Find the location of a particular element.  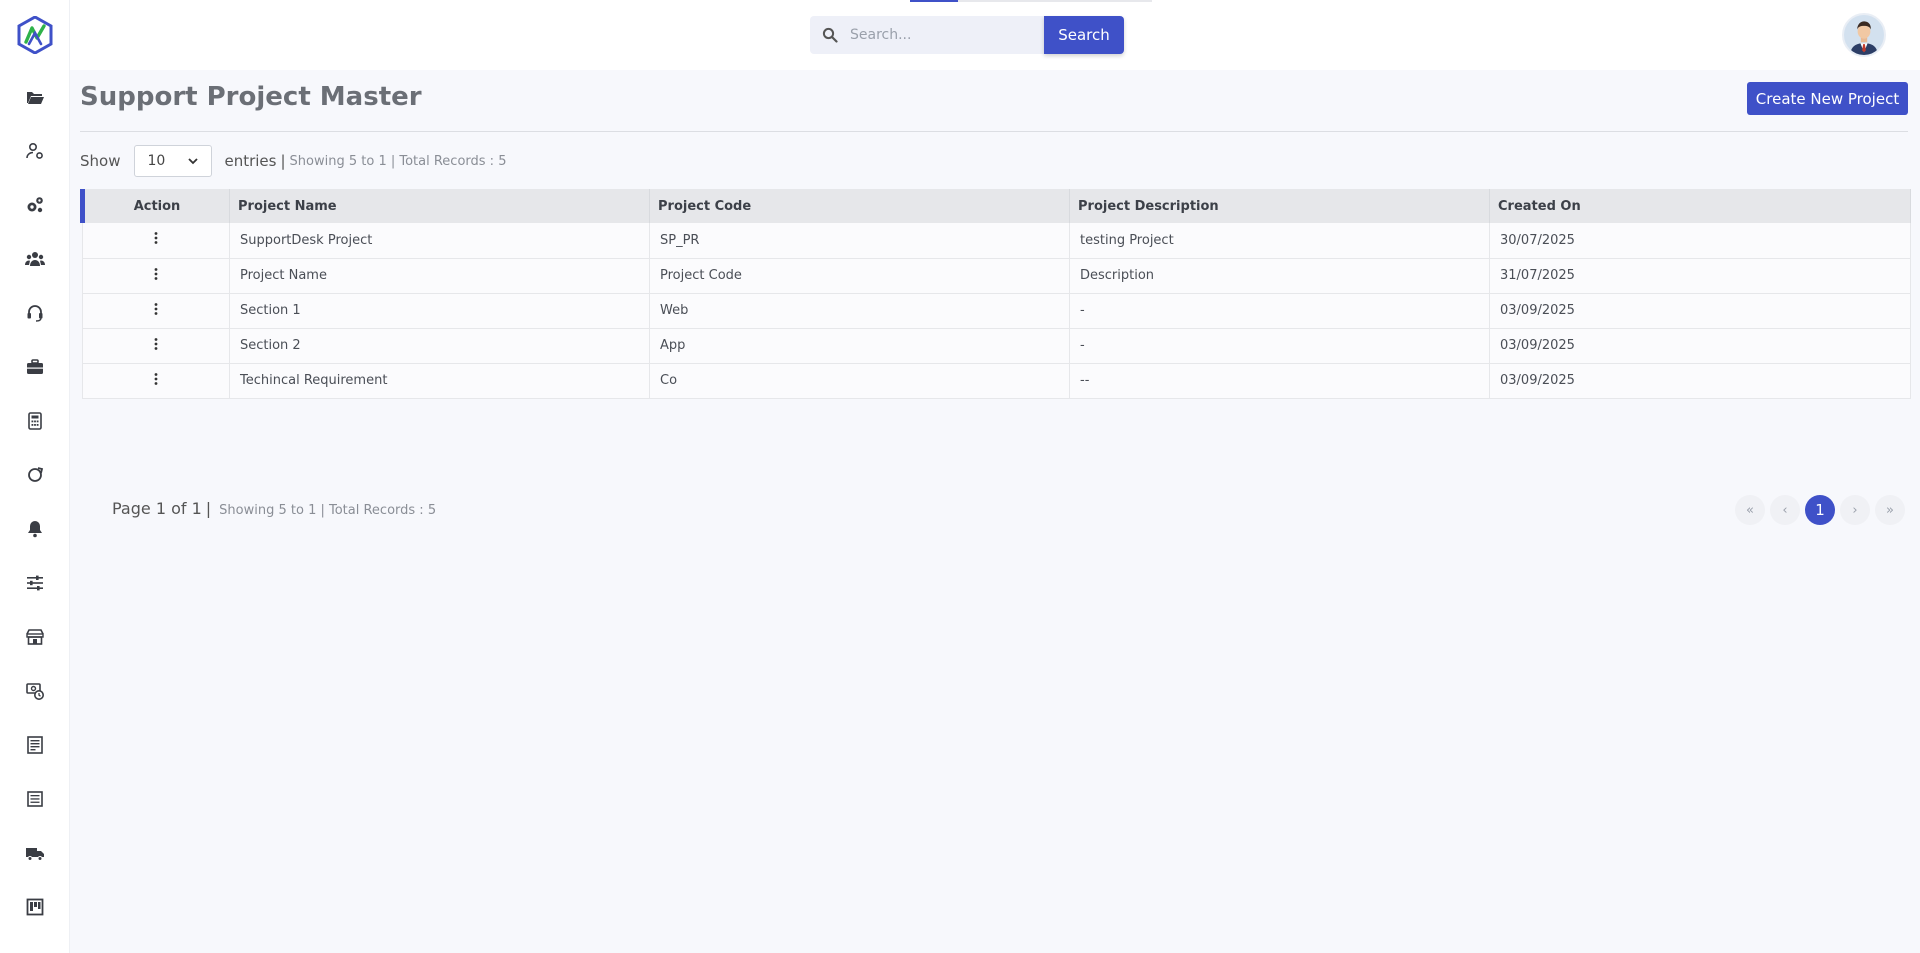

column-header-project-code: Project Code is located at coordinates (859, 206).